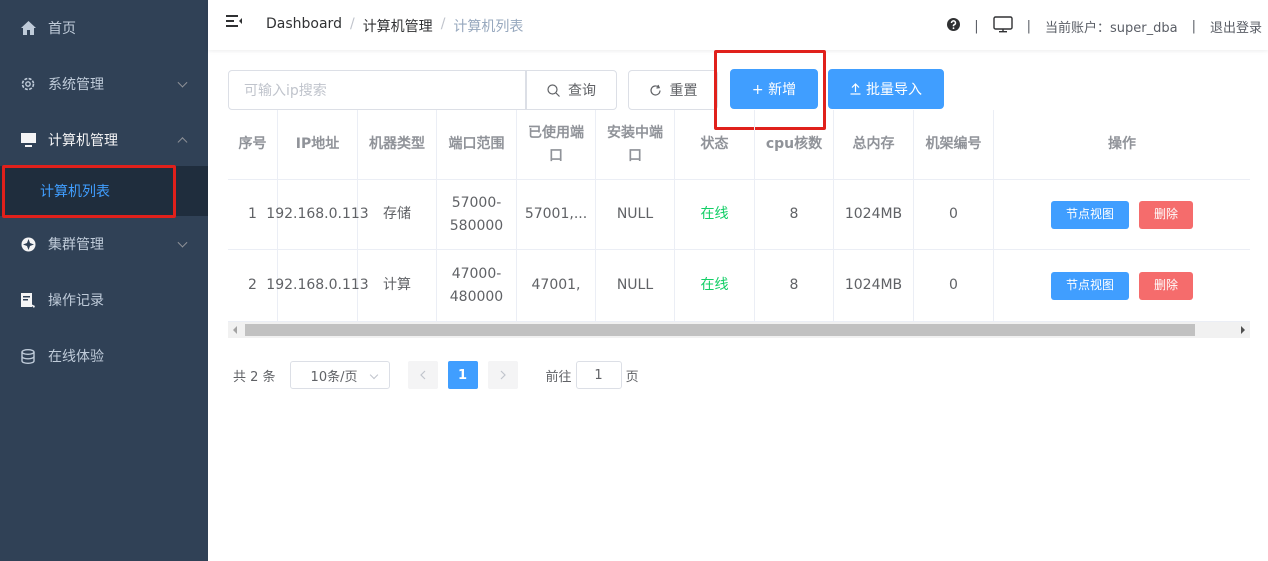  I want to click on query-label: 查询, so click(582, 91).